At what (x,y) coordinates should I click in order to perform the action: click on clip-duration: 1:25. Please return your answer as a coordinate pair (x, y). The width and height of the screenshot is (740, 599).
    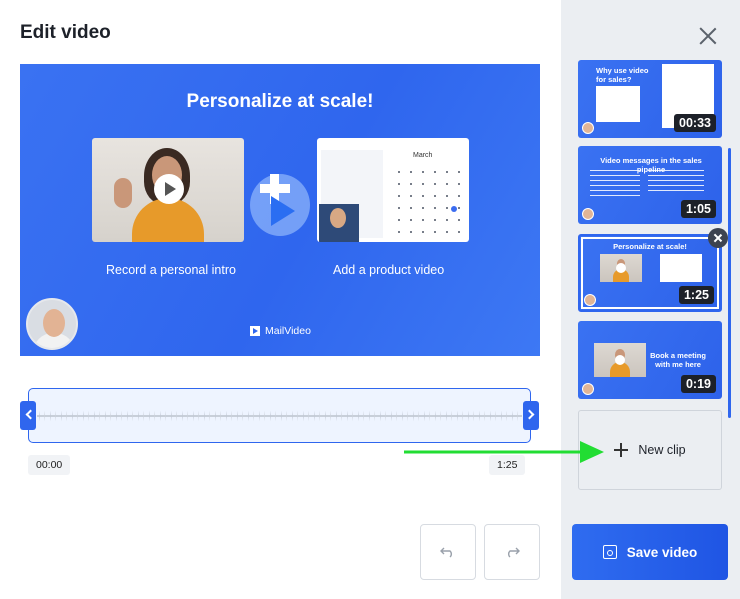
    Looking at the image, I should click on (696, 295).